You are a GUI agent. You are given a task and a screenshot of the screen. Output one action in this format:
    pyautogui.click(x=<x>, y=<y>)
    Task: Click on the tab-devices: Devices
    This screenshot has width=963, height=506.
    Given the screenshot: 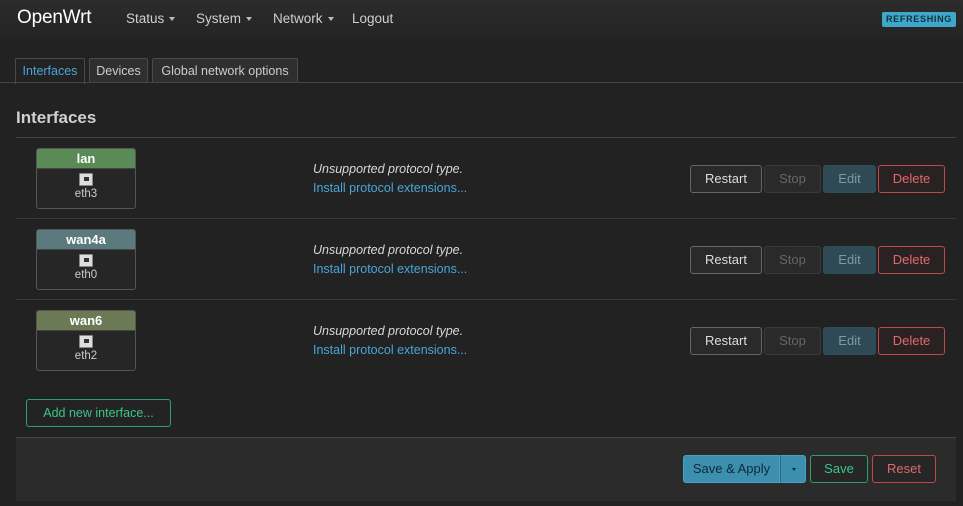 What is the action you would take?
    pyautogui.click(x=118, y=70)
    